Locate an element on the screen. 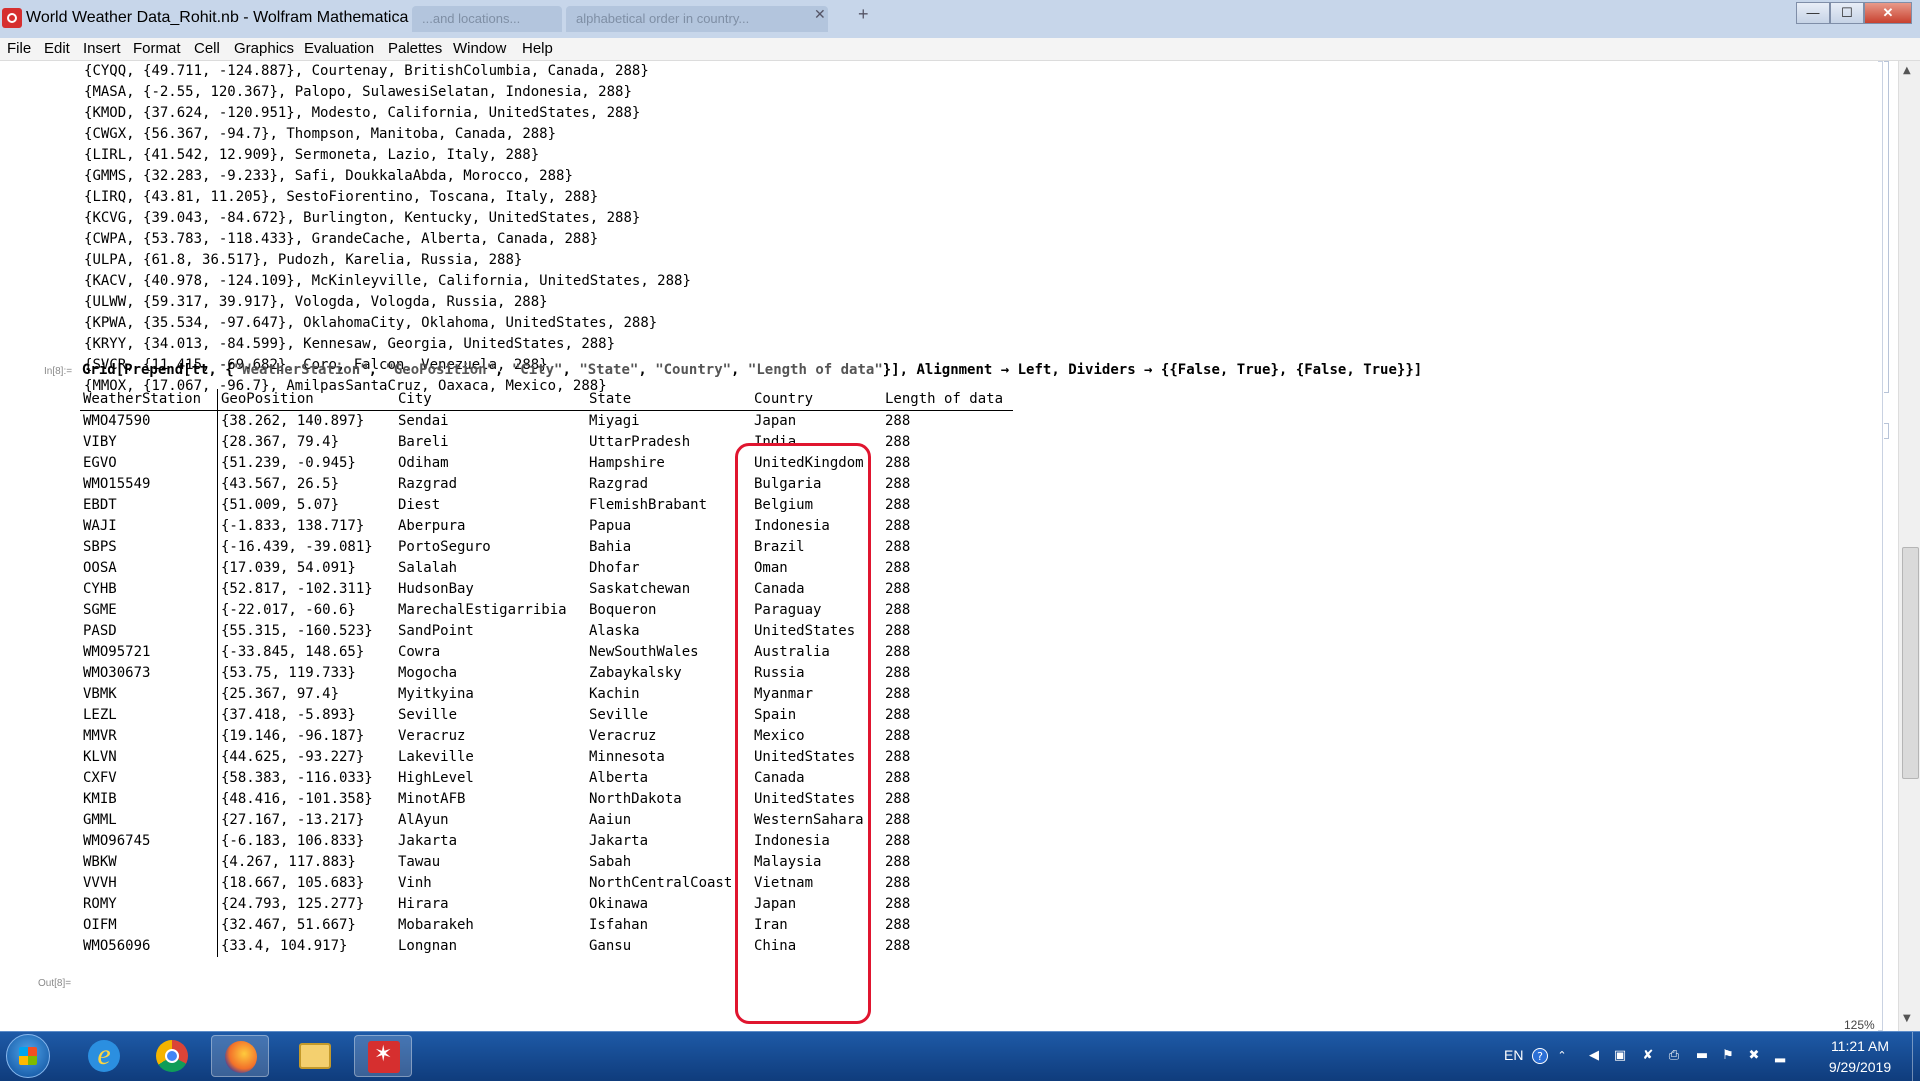  cell-geoposition: {-6.183, 106.833} is located at coordinates (293, 841).